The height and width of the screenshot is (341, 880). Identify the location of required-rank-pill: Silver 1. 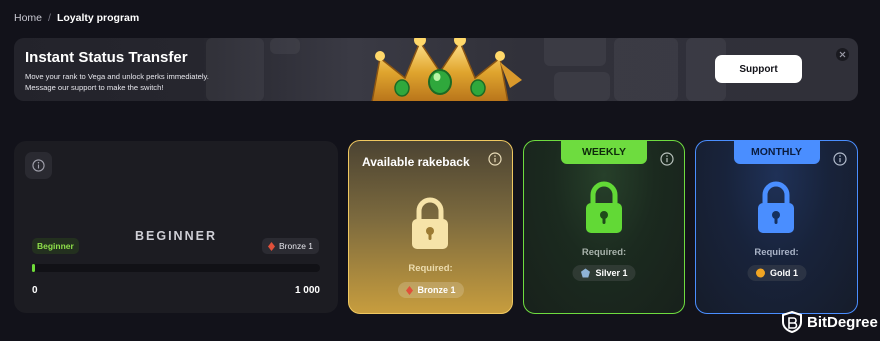
(604, 273).